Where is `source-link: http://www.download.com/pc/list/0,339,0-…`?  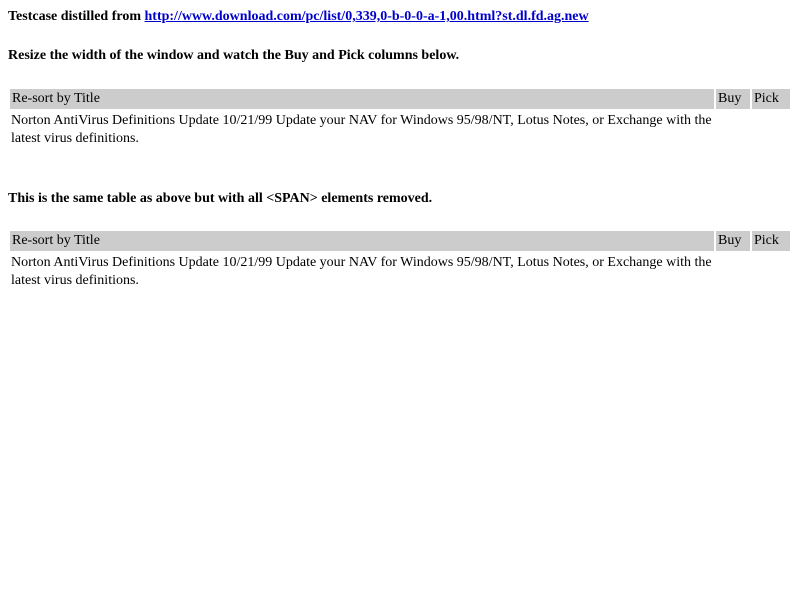
source-link: http://www.download.com/pc/list/0,339,0-… is located at coordinates (367, 16).